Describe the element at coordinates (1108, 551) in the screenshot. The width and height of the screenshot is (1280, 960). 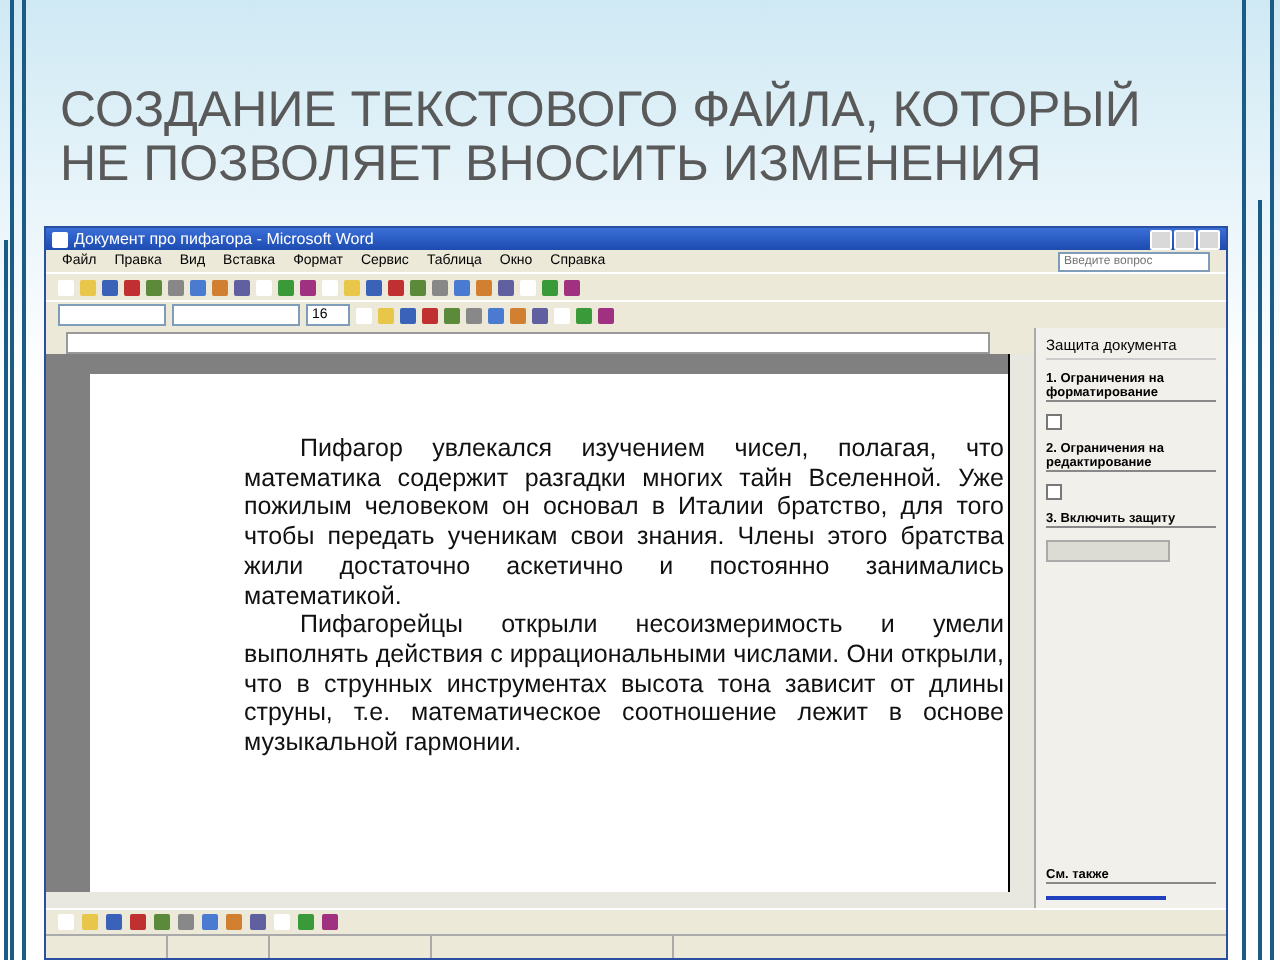
I see `protect-button` at that location.